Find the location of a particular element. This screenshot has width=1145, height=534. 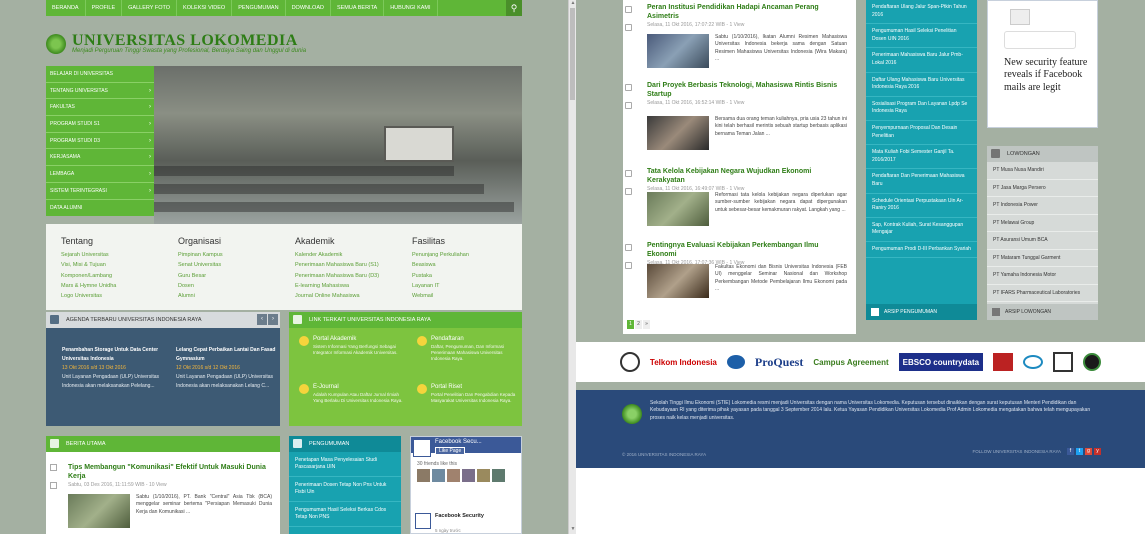

job-item: PT Asuransi Umum BCA is located at coordinates (1042, 241).